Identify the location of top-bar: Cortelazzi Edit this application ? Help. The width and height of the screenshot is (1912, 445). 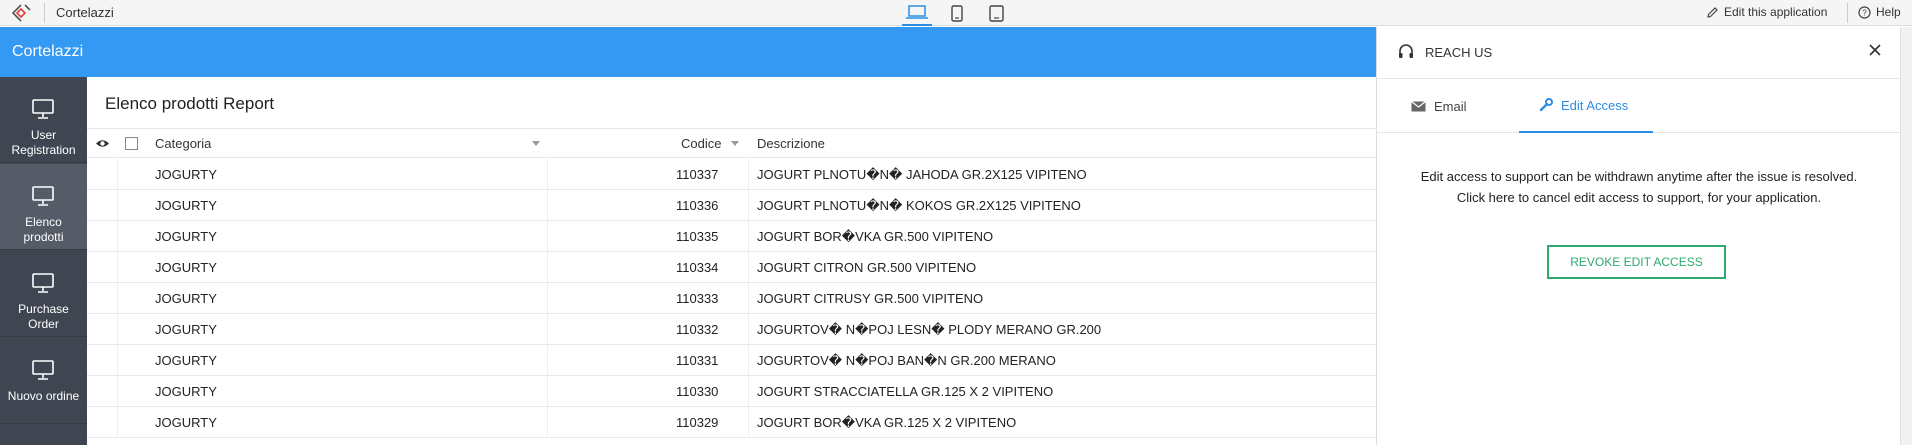
(956, 13).